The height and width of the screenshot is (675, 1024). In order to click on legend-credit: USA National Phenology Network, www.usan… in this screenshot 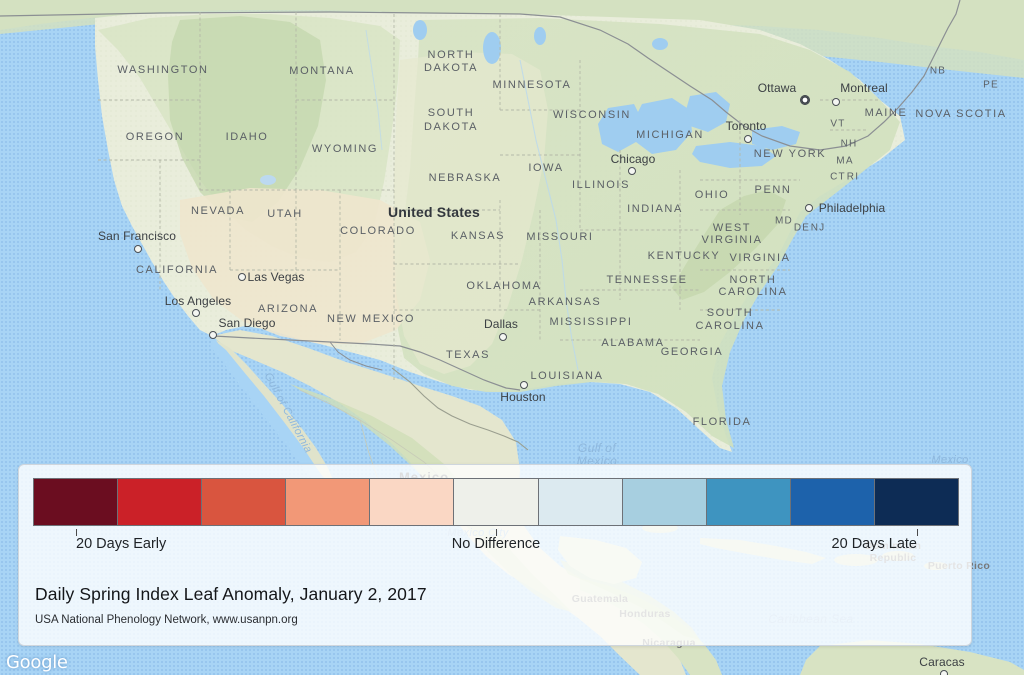, I will do `click(166, 620)`.